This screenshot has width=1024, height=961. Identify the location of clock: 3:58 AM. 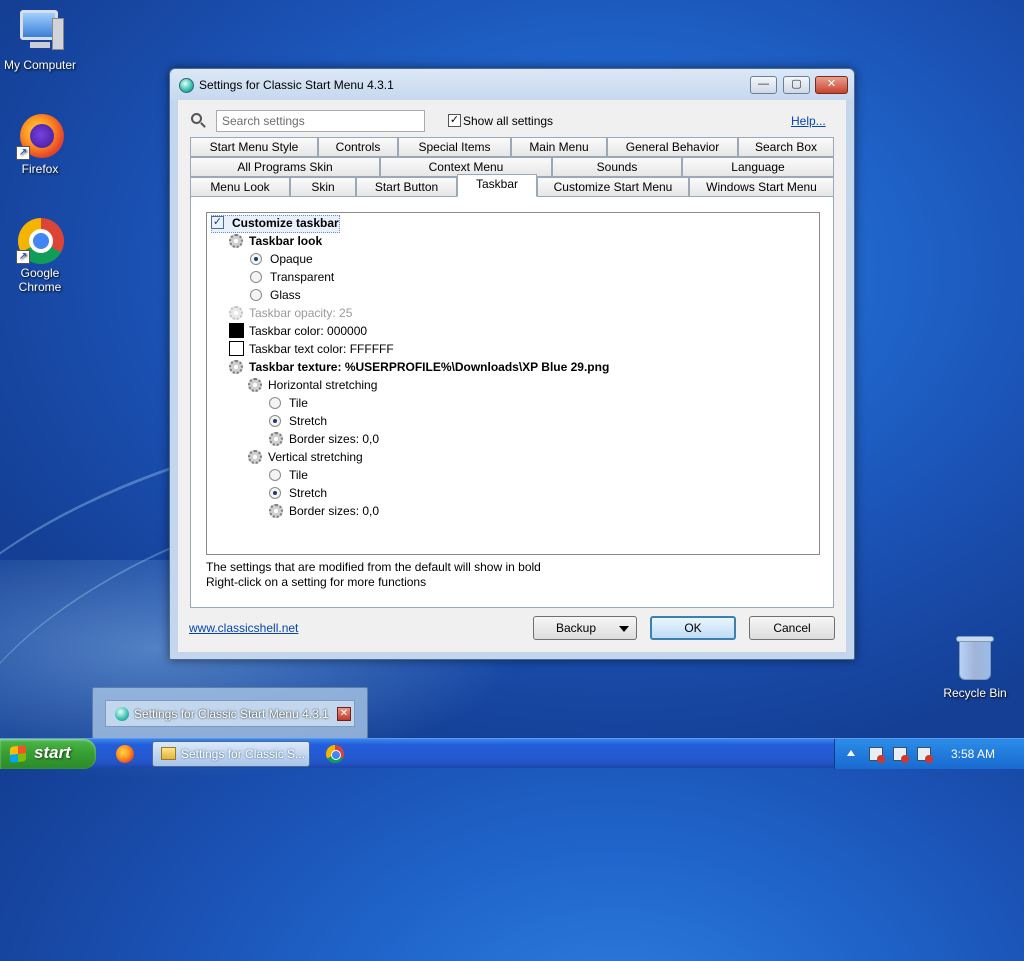
(973, 754).